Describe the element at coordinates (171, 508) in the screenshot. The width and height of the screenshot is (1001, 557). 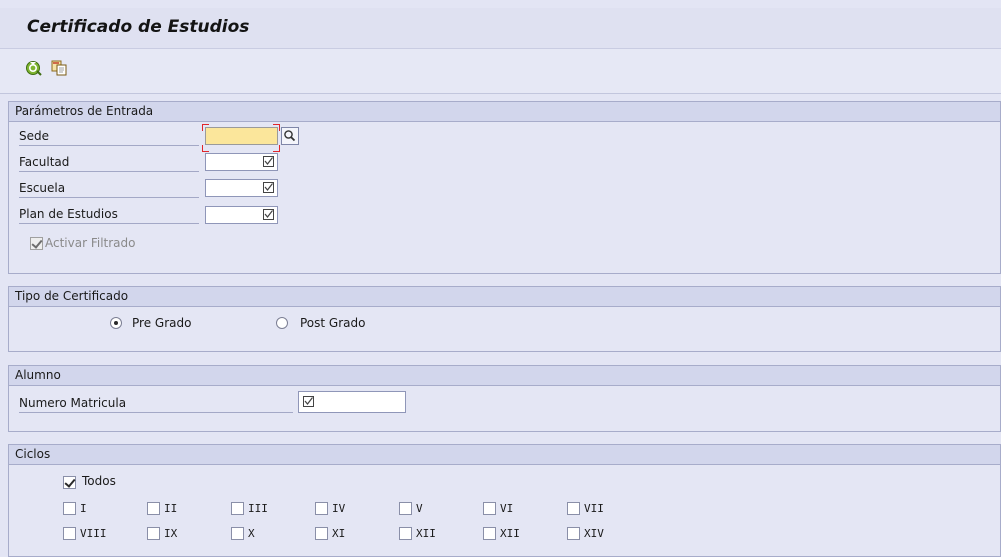
I see `cycle-label: II` at that location.